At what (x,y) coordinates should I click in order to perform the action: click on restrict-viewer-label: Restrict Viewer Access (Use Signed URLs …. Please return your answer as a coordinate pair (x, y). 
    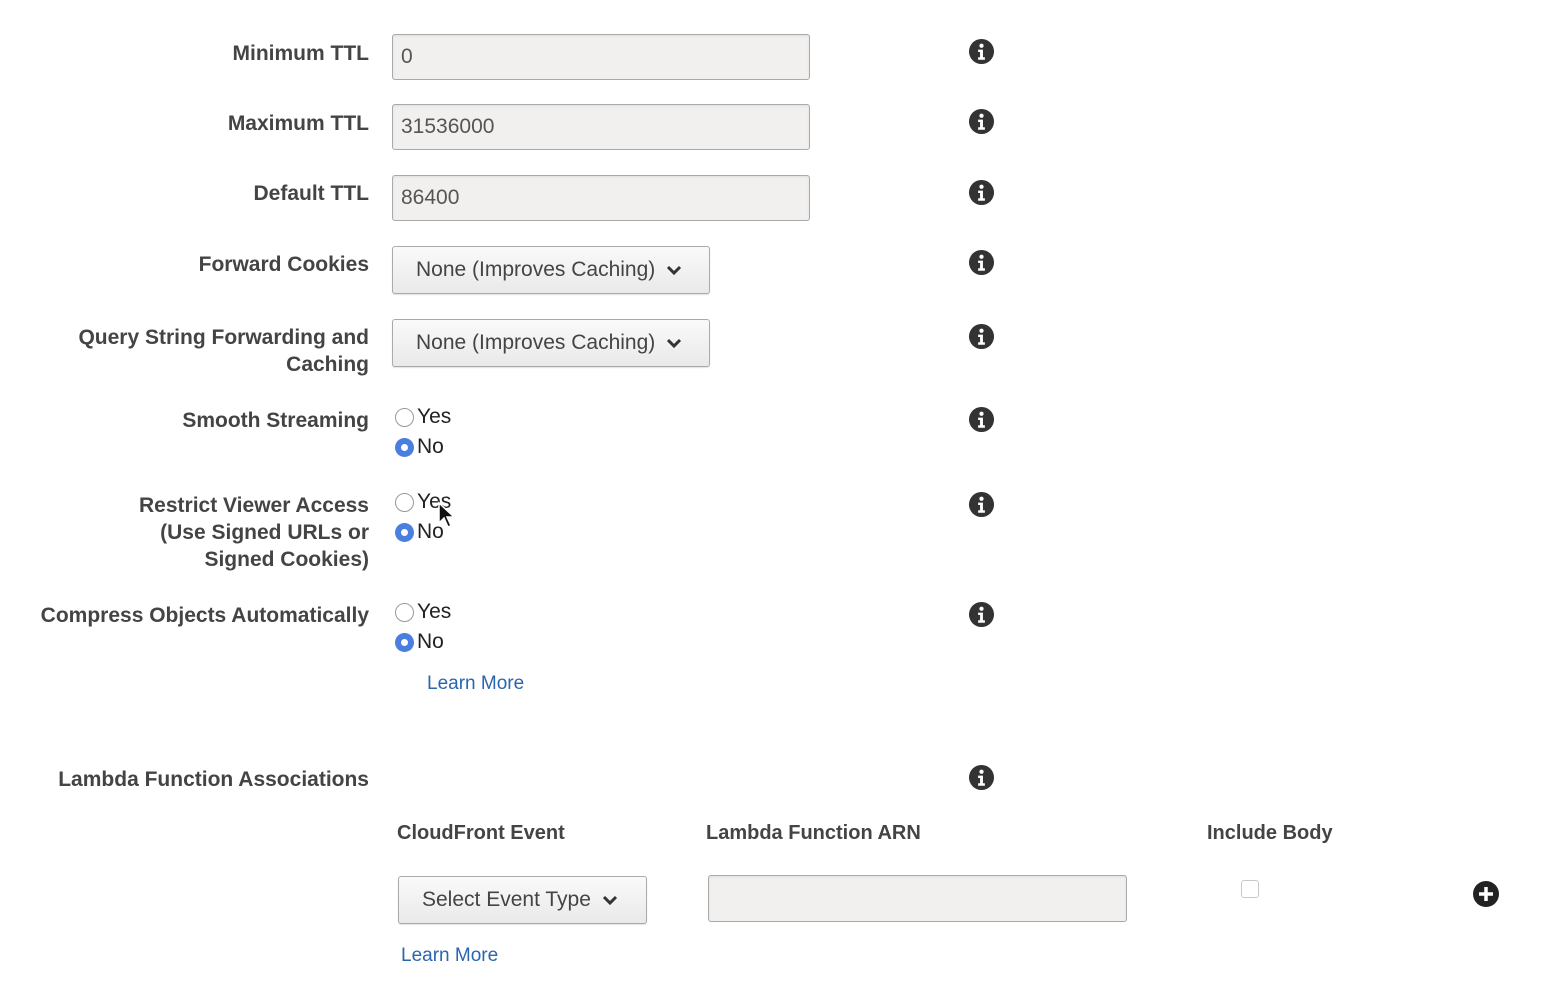
    Looking at the image, I should click on (189, 532).